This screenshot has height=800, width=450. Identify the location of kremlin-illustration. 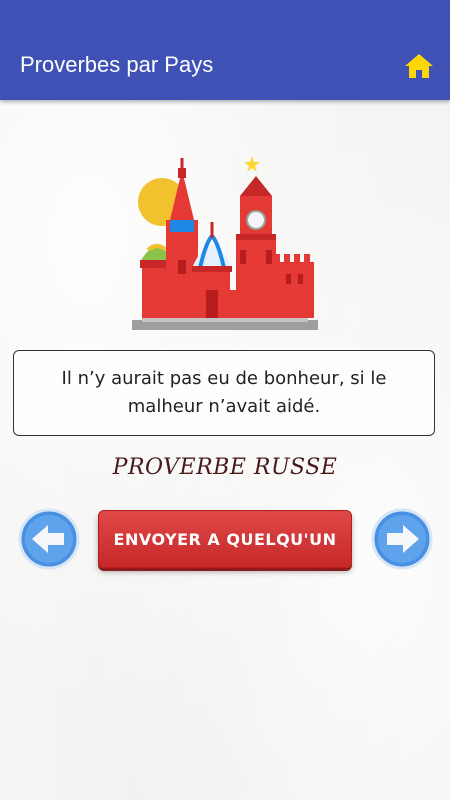
(225, 242).